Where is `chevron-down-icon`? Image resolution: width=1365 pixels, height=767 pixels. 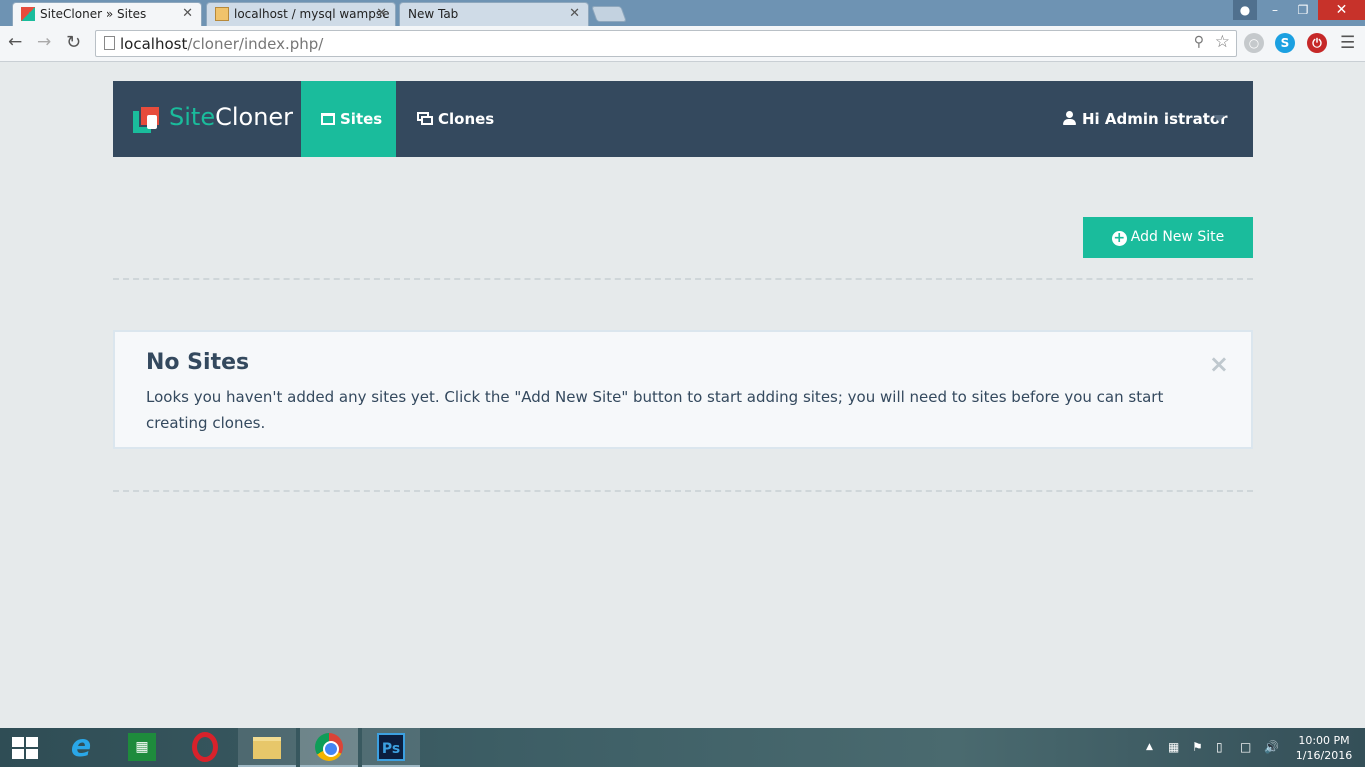 chevron-down-icon is located at coordinates (1219, 118).